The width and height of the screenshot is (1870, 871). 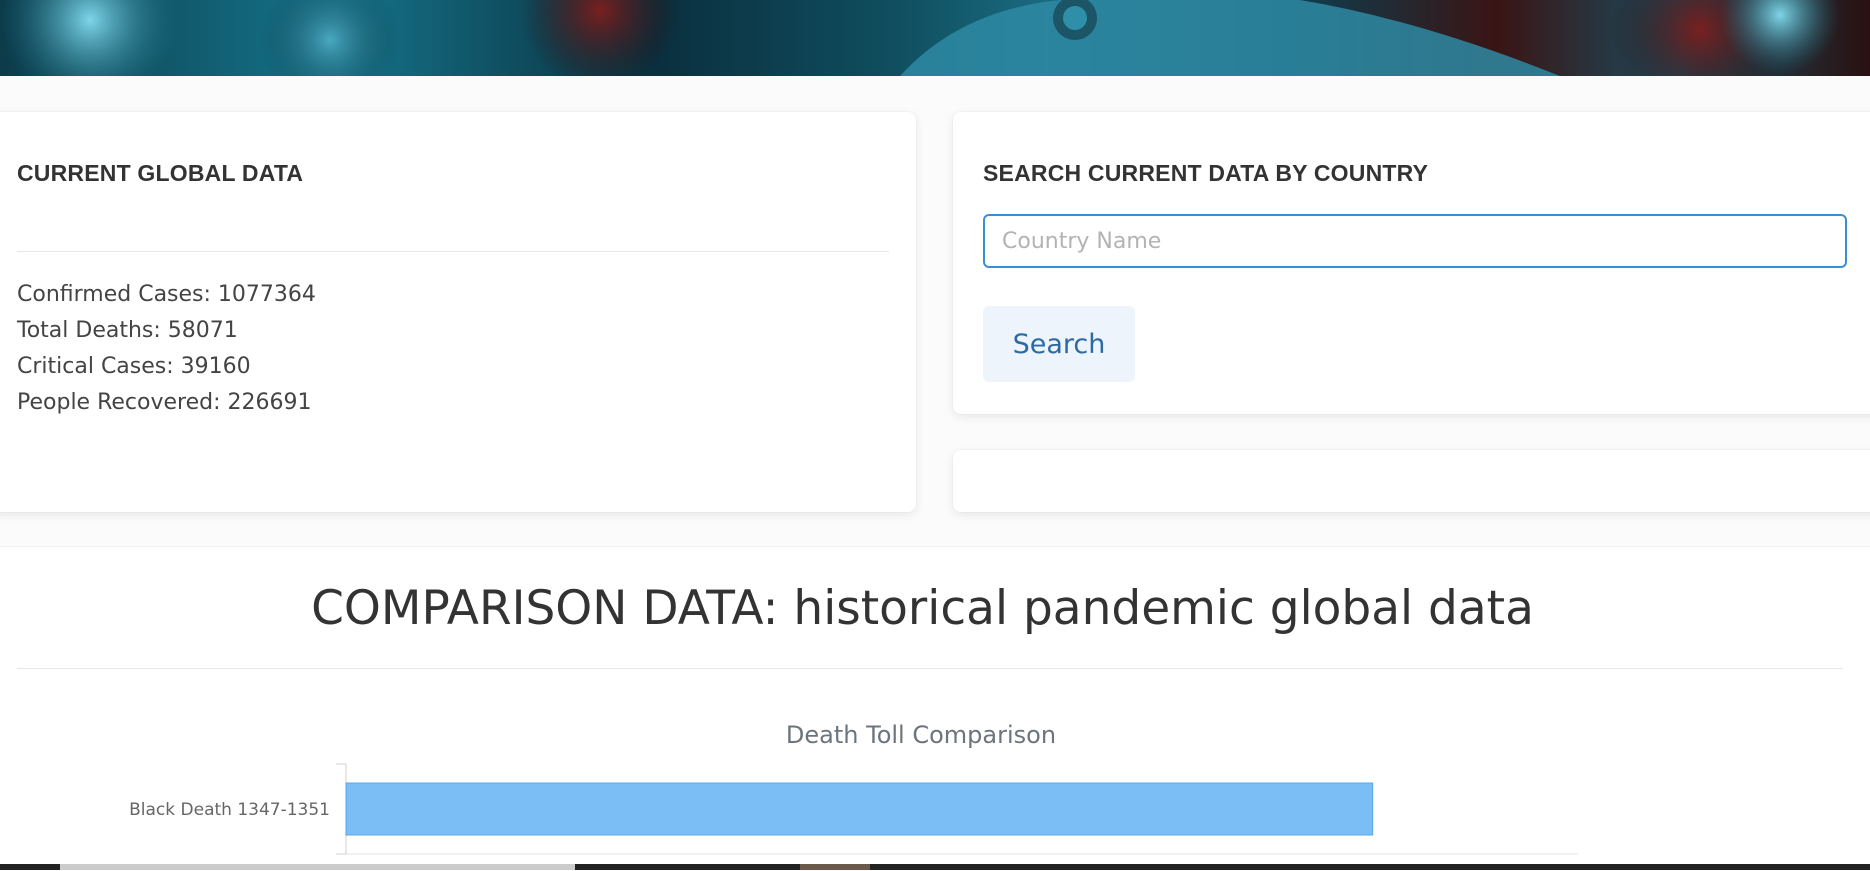 What do you see at coordinates (859, 809) in the screenshot?
I see `chart-bar` at bounding box center [859, 809].